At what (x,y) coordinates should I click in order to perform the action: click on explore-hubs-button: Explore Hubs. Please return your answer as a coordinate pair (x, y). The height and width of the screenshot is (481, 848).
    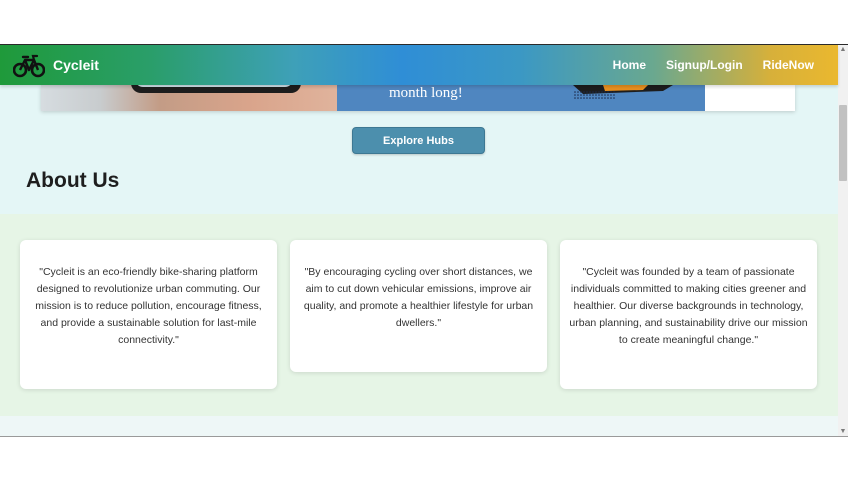
    Looking at the image, I should click on (418, 140).